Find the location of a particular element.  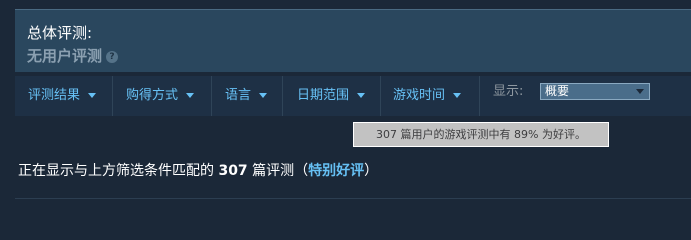

filter-date-range: 日期范围 is located at coordinates (331, 96).